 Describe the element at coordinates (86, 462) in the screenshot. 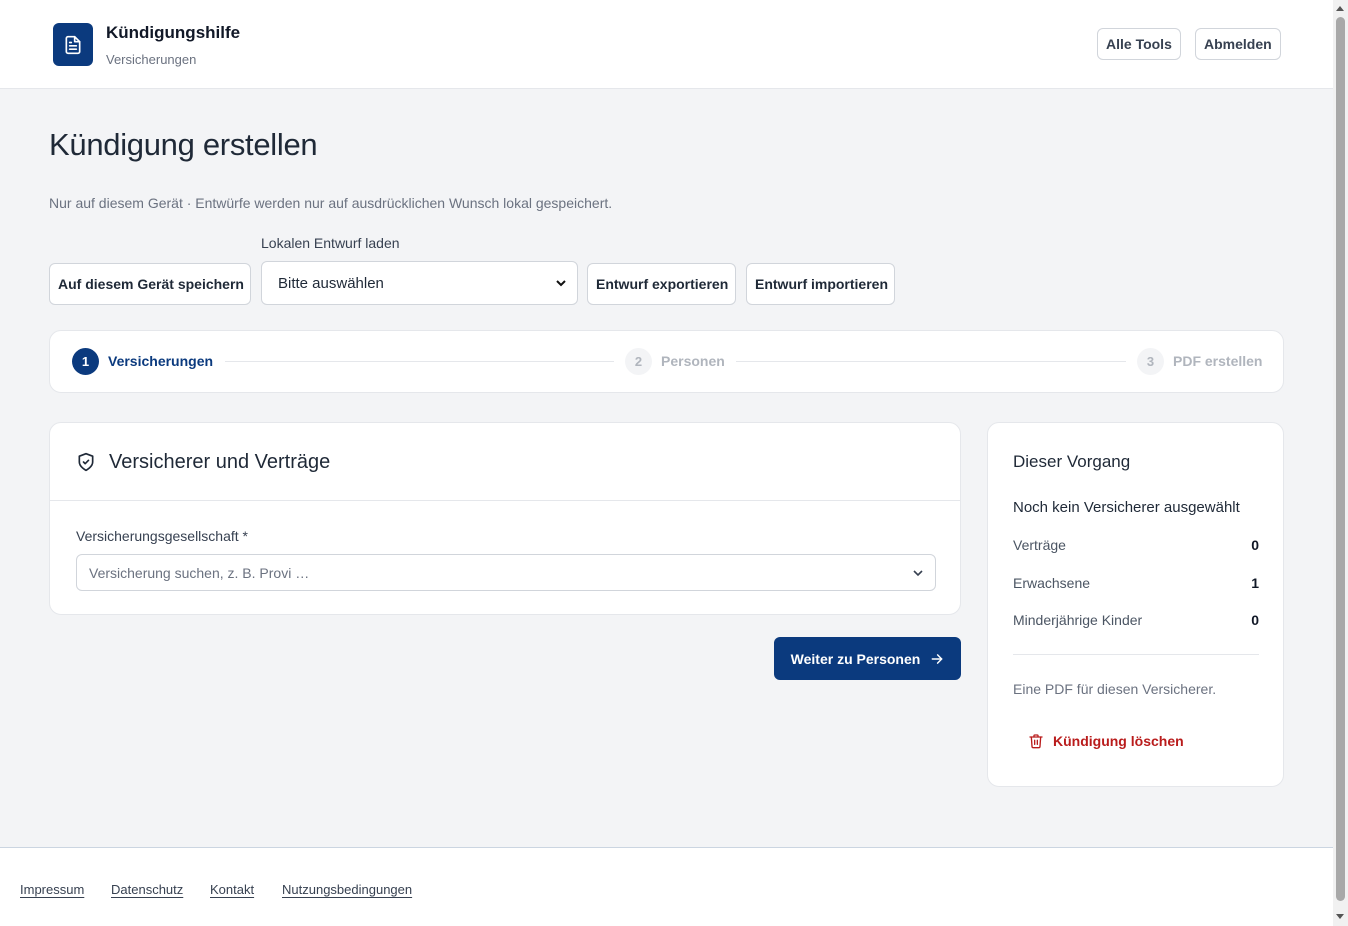

I see `shield-check-icon` at that location.